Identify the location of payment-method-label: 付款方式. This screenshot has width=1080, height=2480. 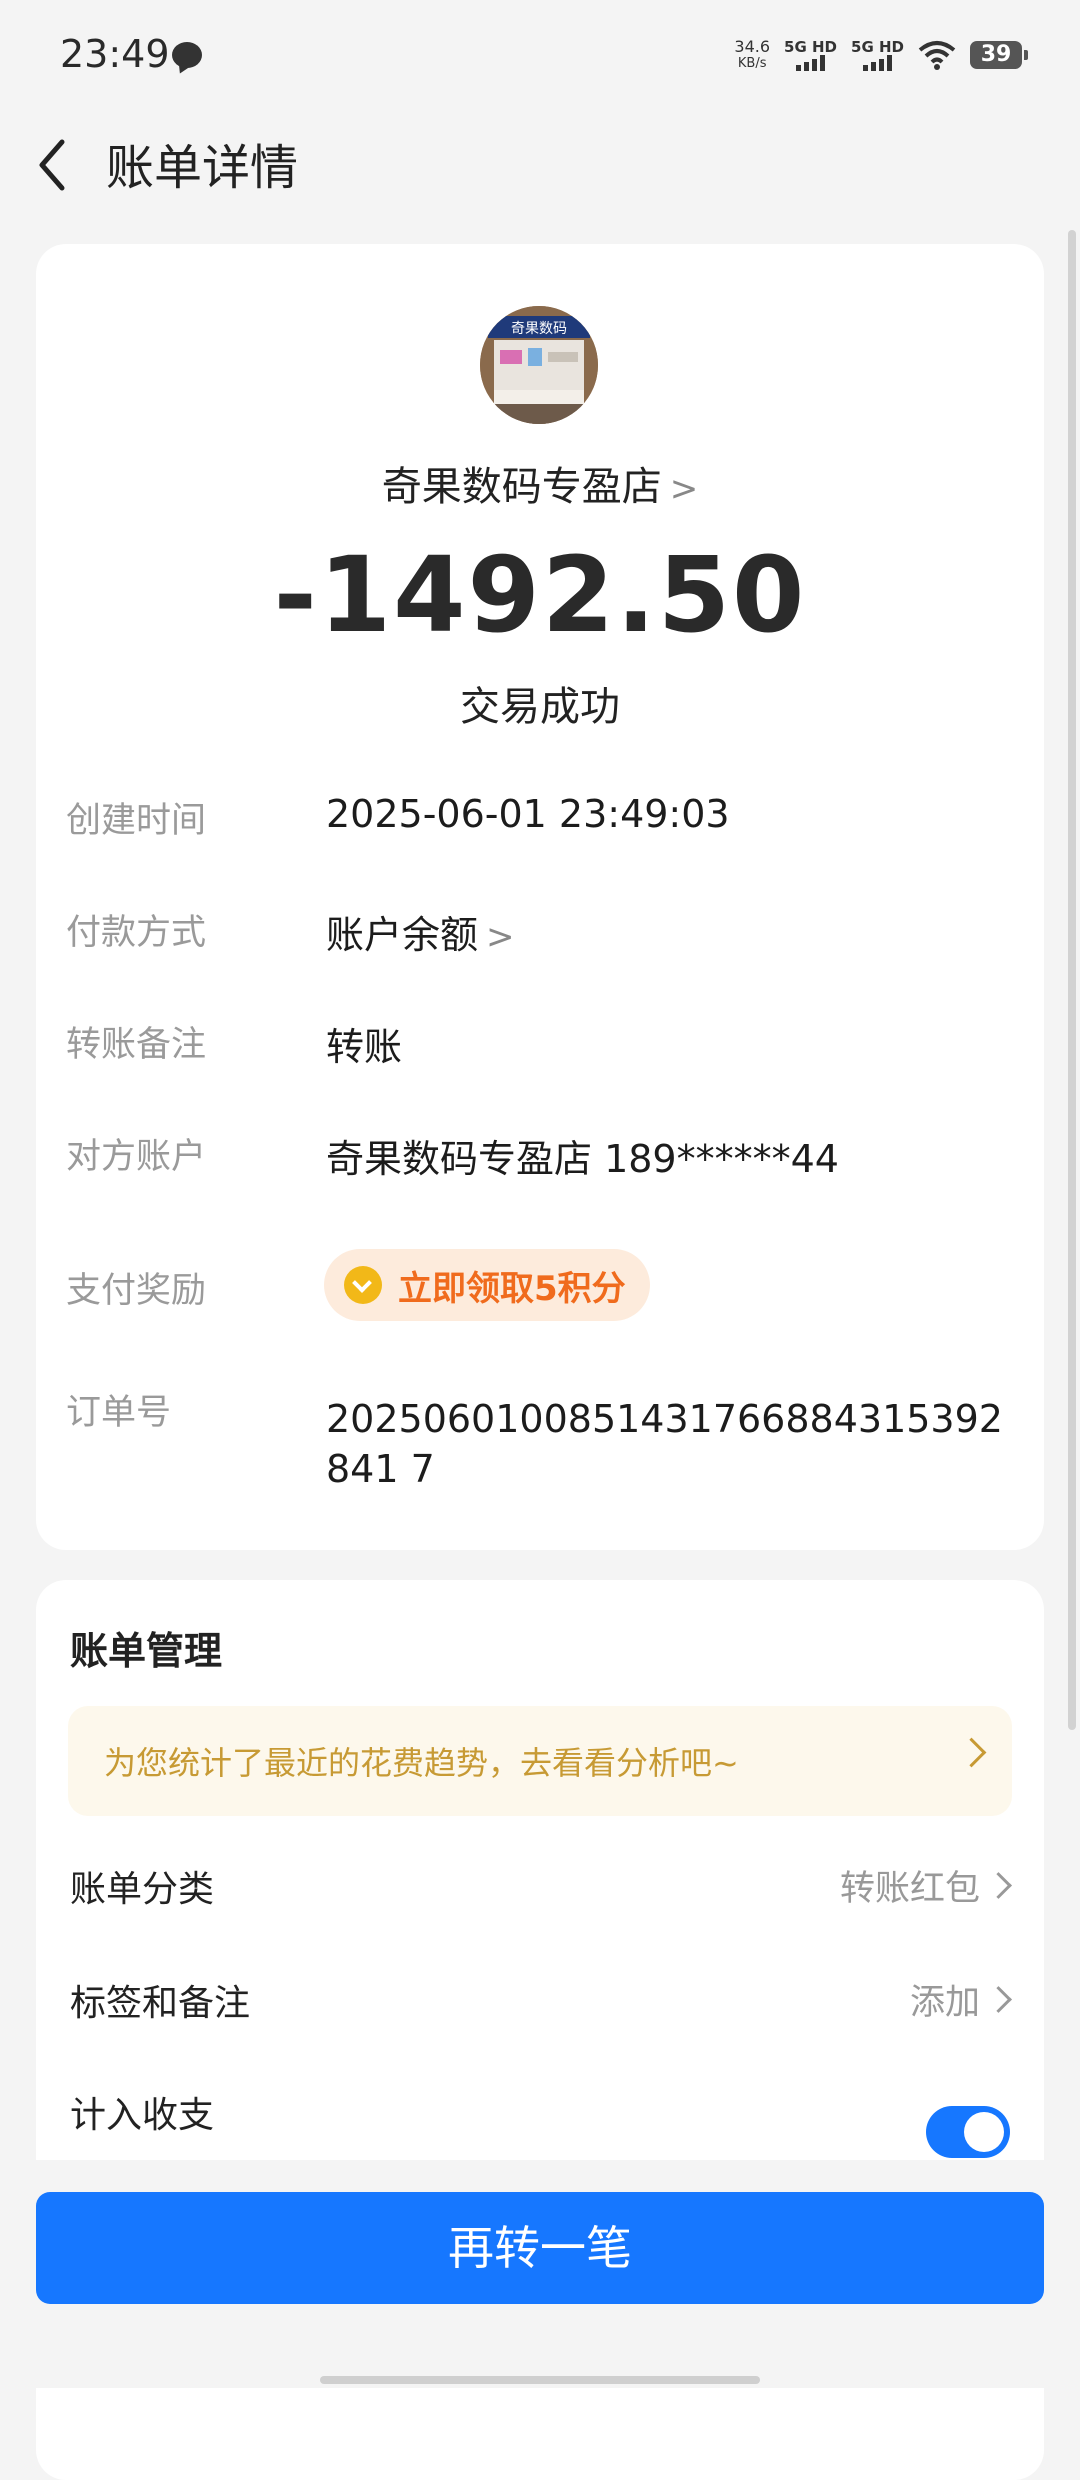
(136, 933).